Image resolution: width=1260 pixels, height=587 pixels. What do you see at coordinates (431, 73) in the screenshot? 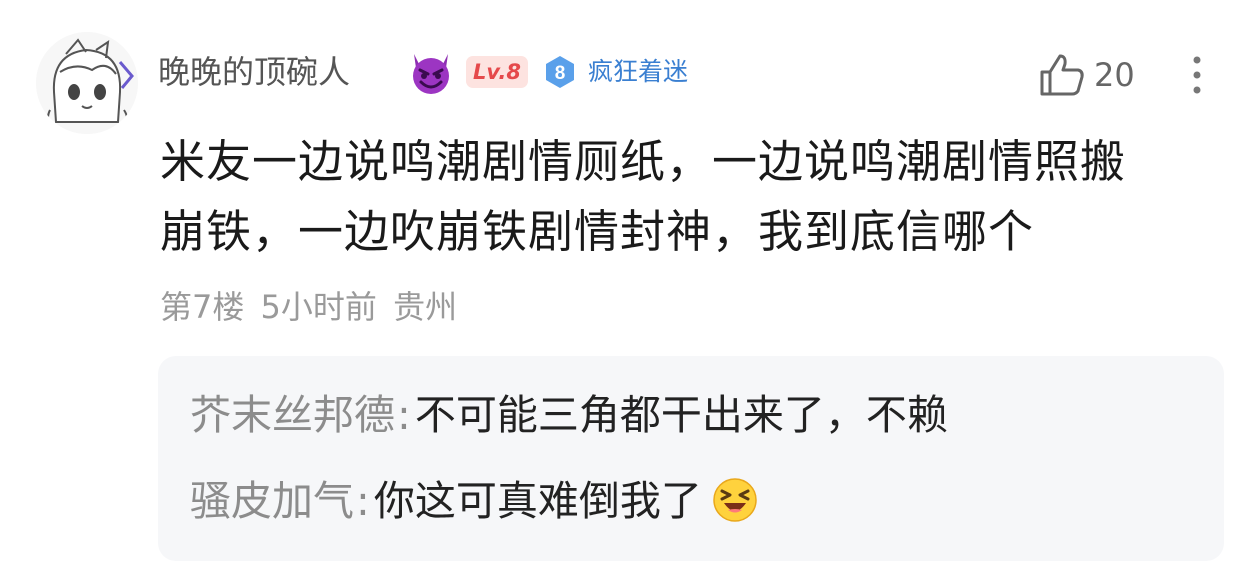
I see `devil-face-icon` at bounding box center [431, 73].